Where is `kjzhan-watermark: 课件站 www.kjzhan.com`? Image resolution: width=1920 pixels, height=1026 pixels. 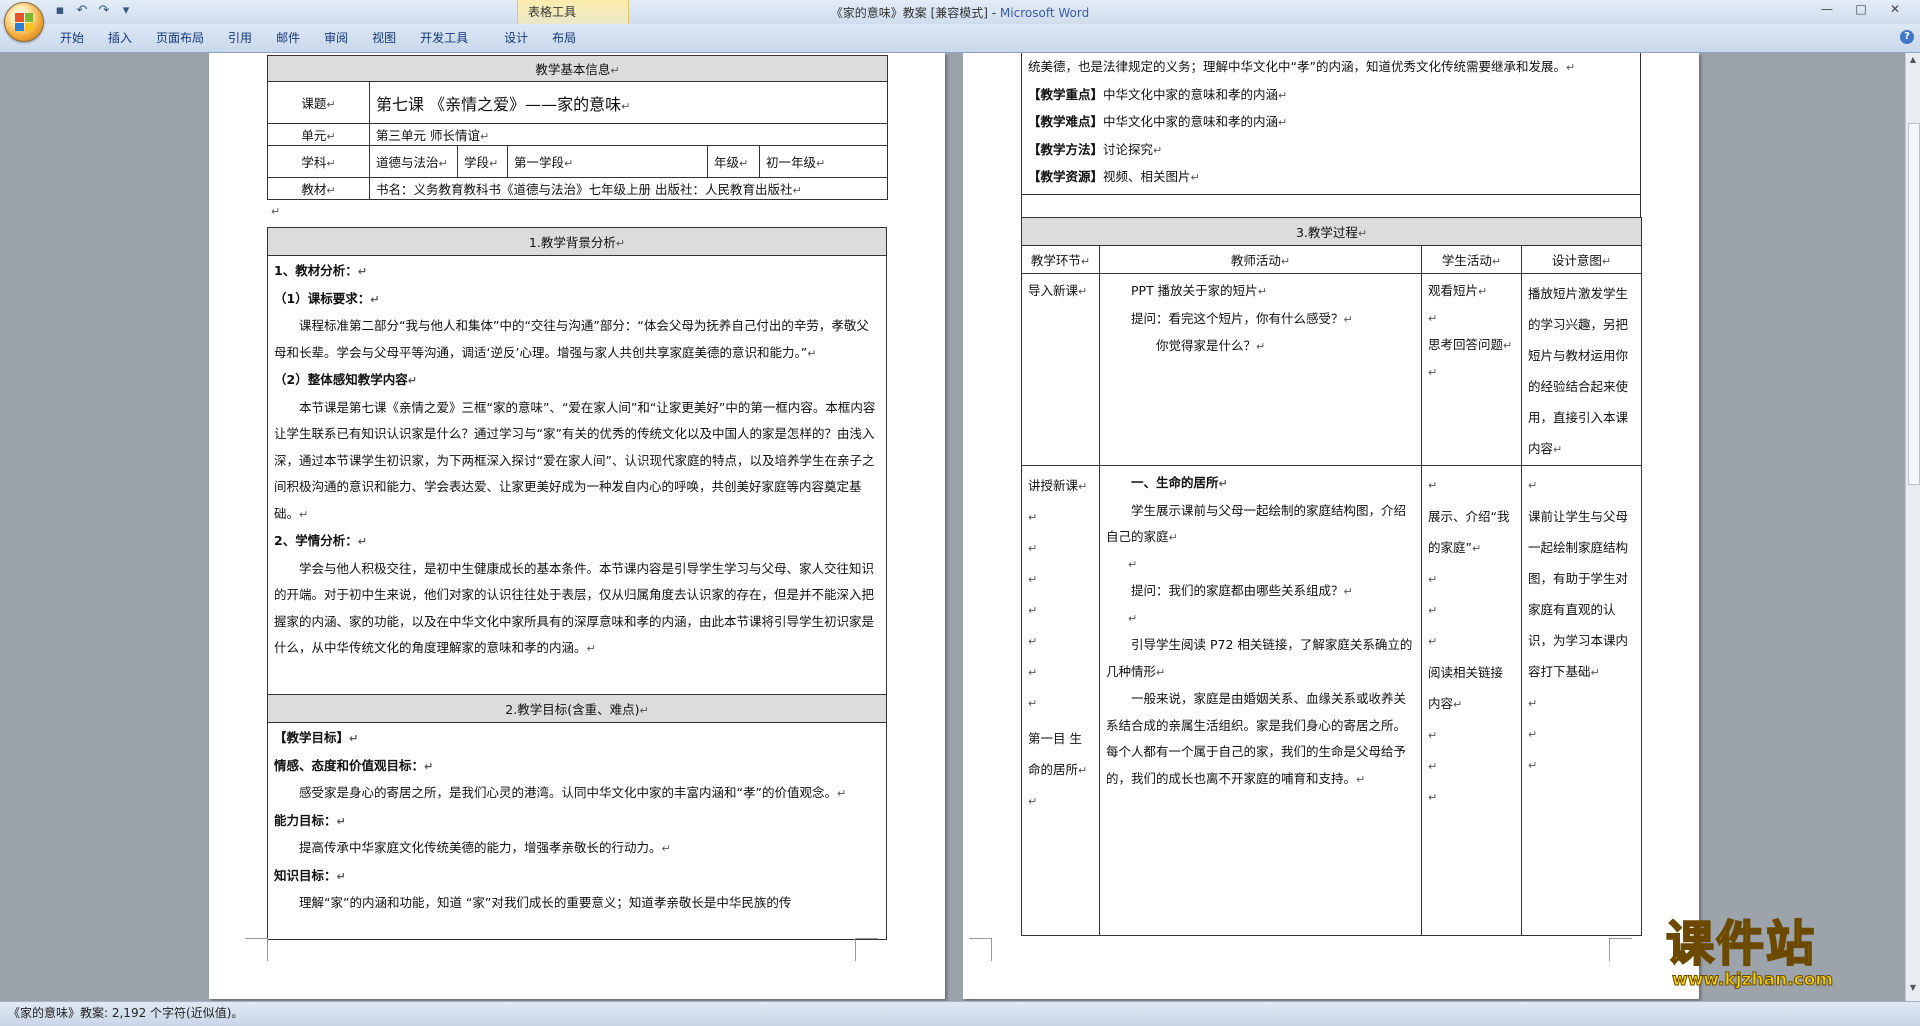
kjzhan-watermark: 课件站 www.kjzhan.com is located at coordinates (1785, 958).